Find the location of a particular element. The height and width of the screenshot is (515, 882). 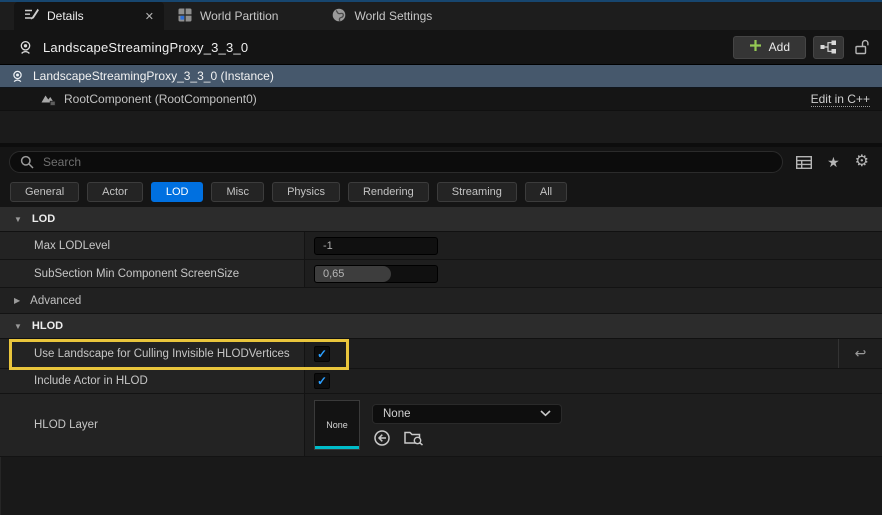

search-toolbar: ★ ⚙ is located at coordinates (832, 162).